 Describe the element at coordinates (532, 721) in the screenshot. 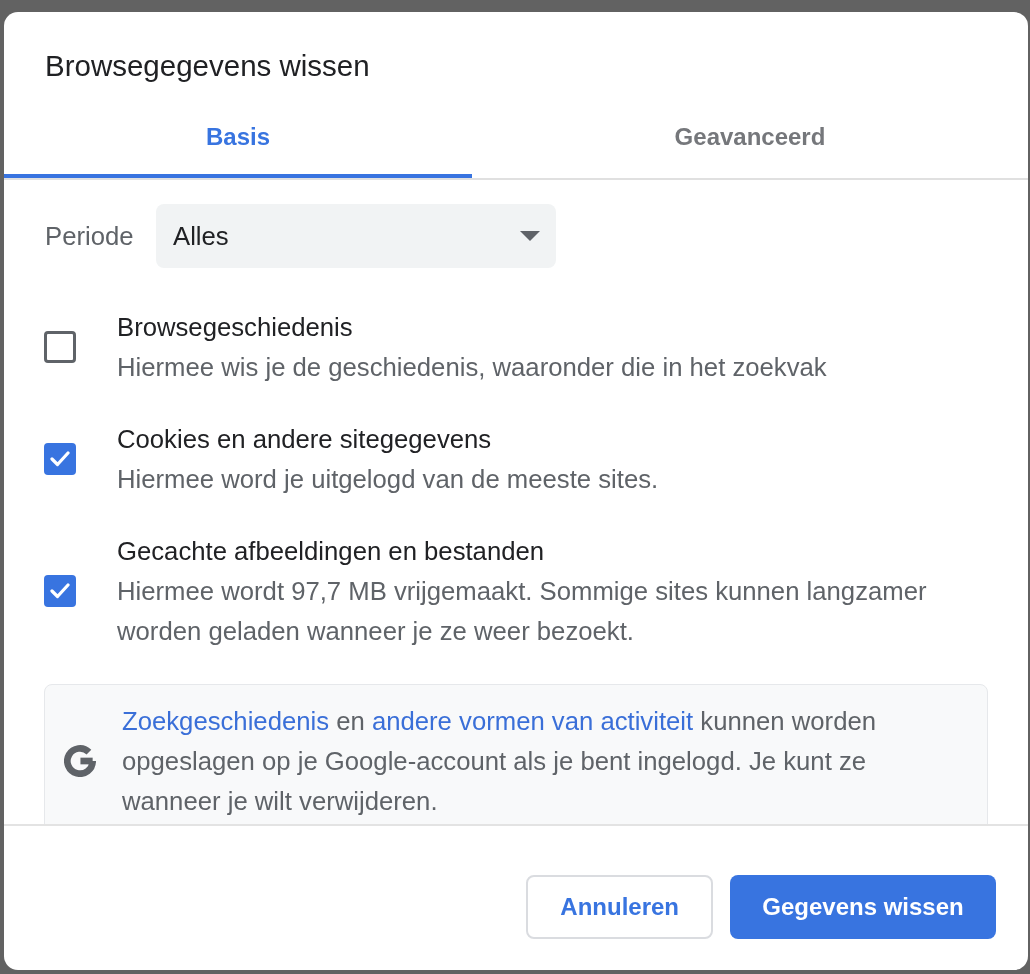

I see `text-link: andere vormen van activiteit` at that location.